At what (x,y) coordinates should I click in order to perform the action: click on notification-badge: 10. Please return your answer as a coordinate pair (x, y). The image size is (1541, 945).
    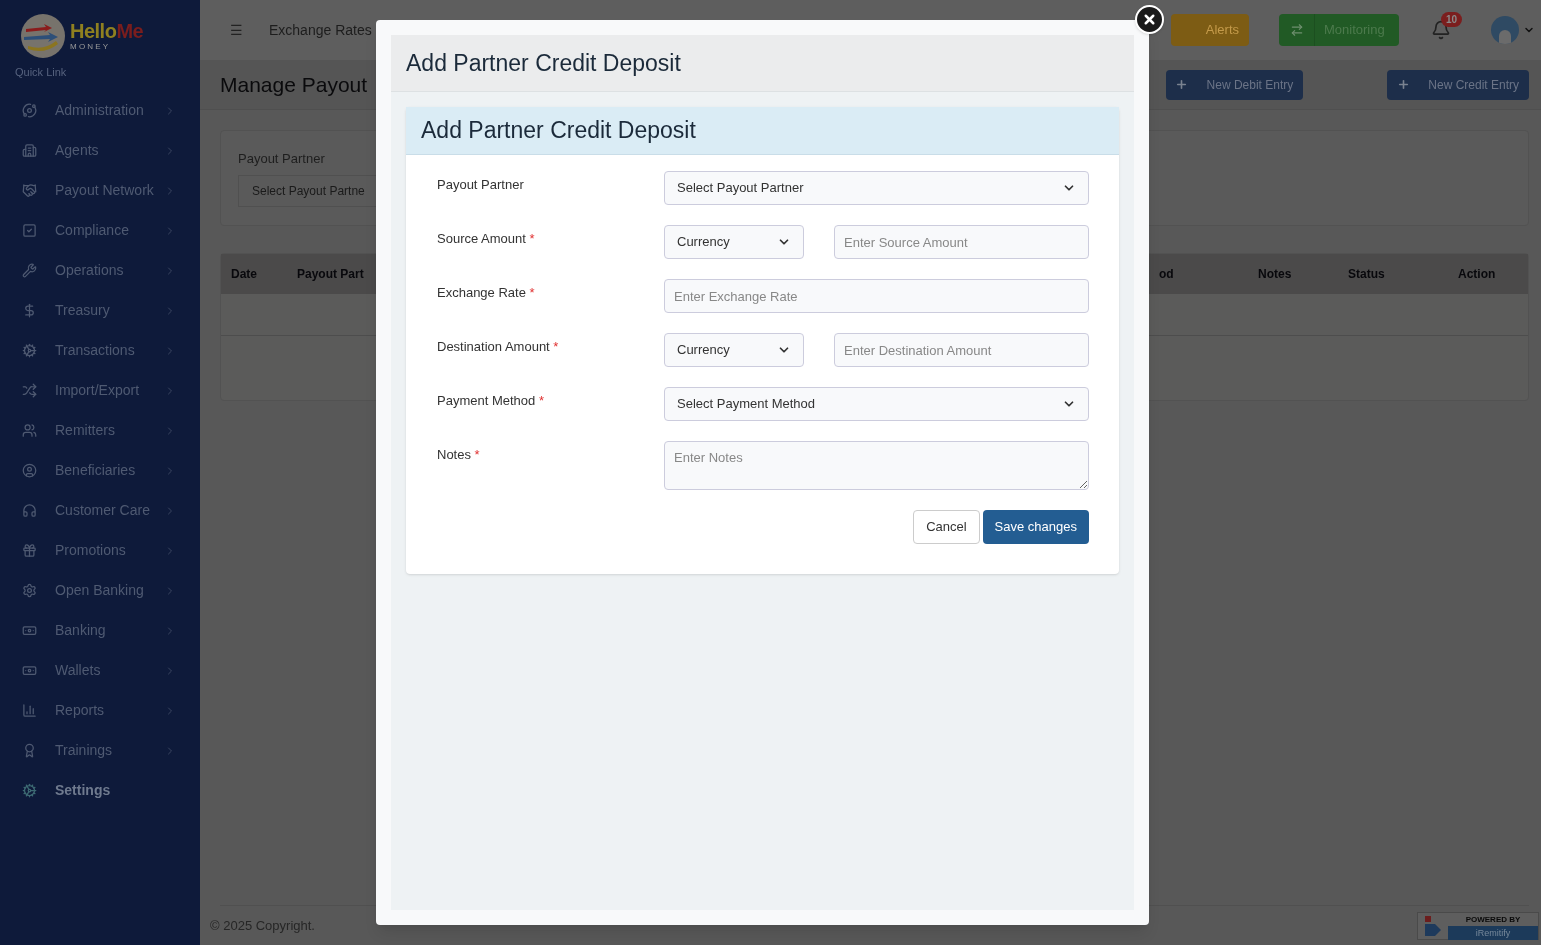
    Looking at the image, I should click on (1452, 19).